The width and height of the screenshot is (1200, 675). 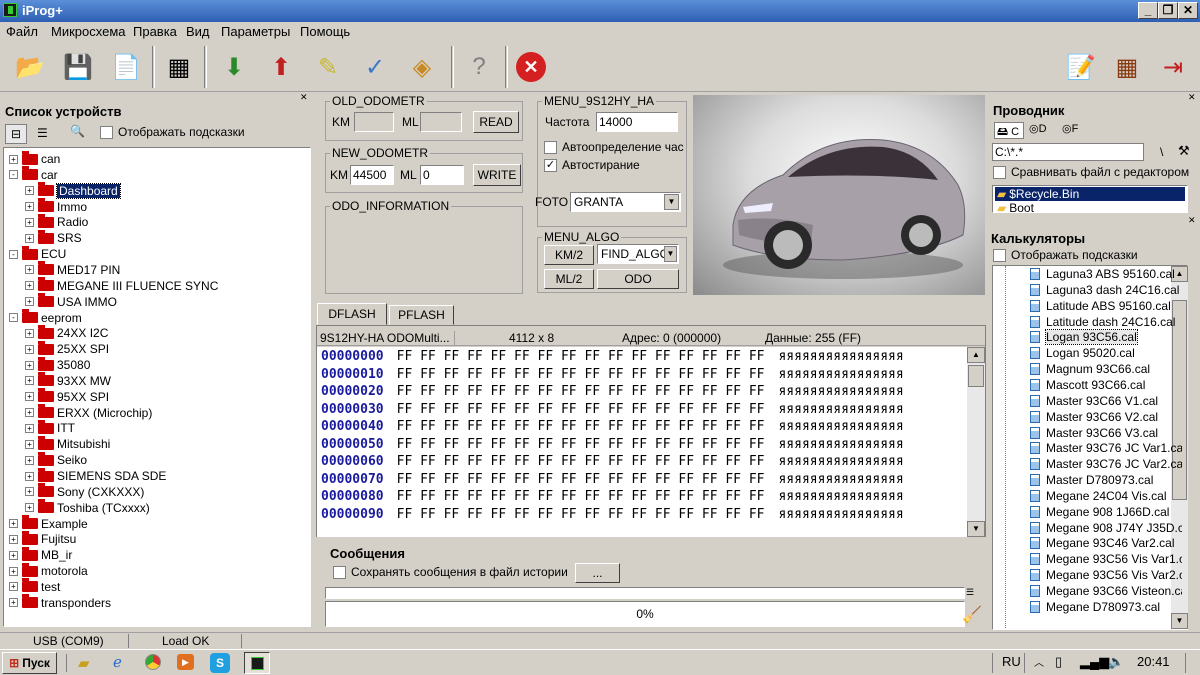 I want to click on network-signal-icon: ▂▄▆, so click(x=1094, y=662).